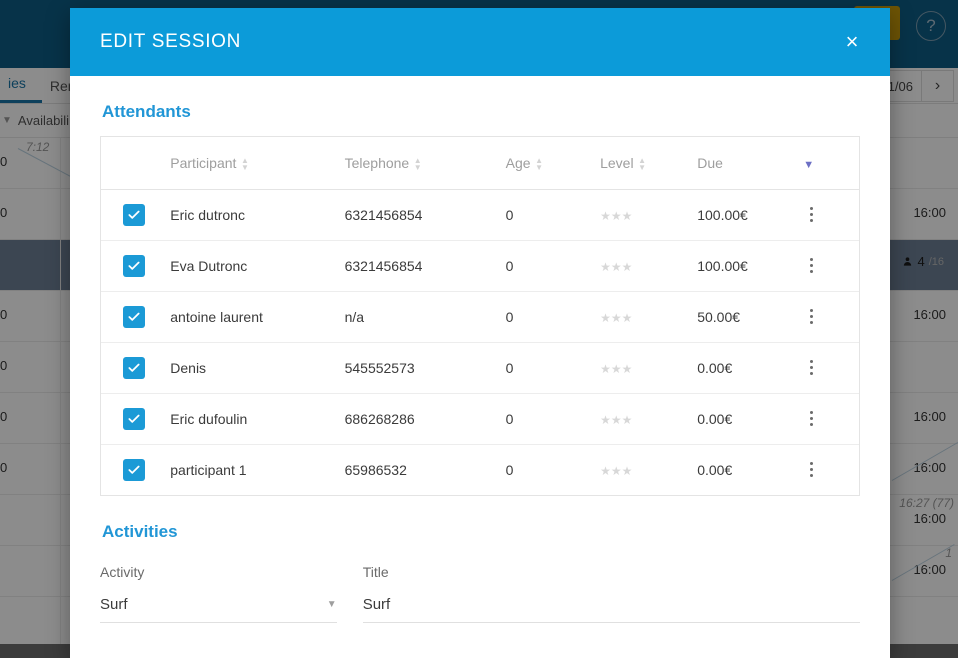 The height and width of the screenshot is (658, 958). I want to click on cell-participant: antoine laurent, so click(257, 317).